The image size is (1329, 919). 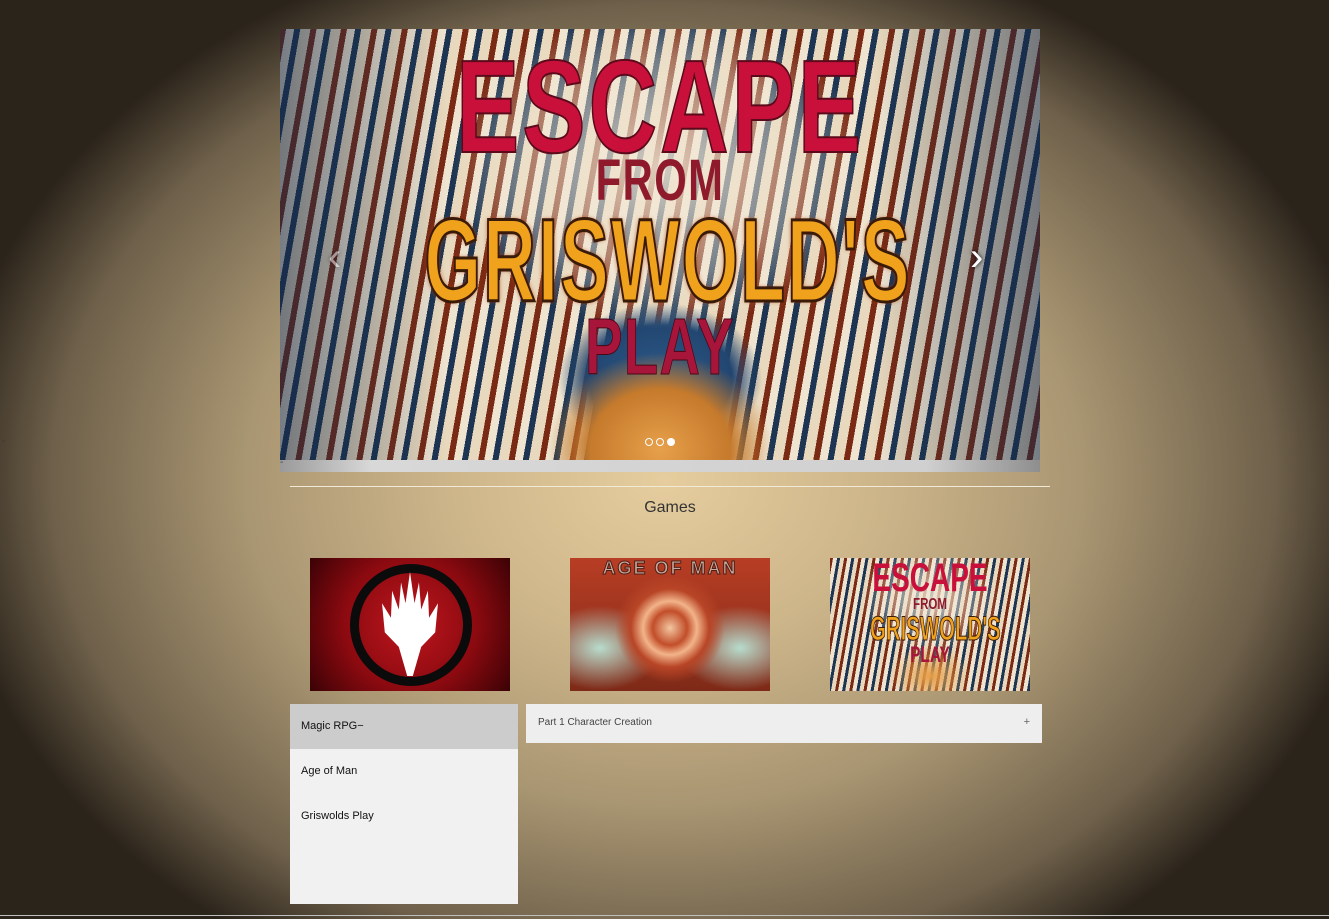 I want to click on carousel-indicators, so click(x=660, y=442).